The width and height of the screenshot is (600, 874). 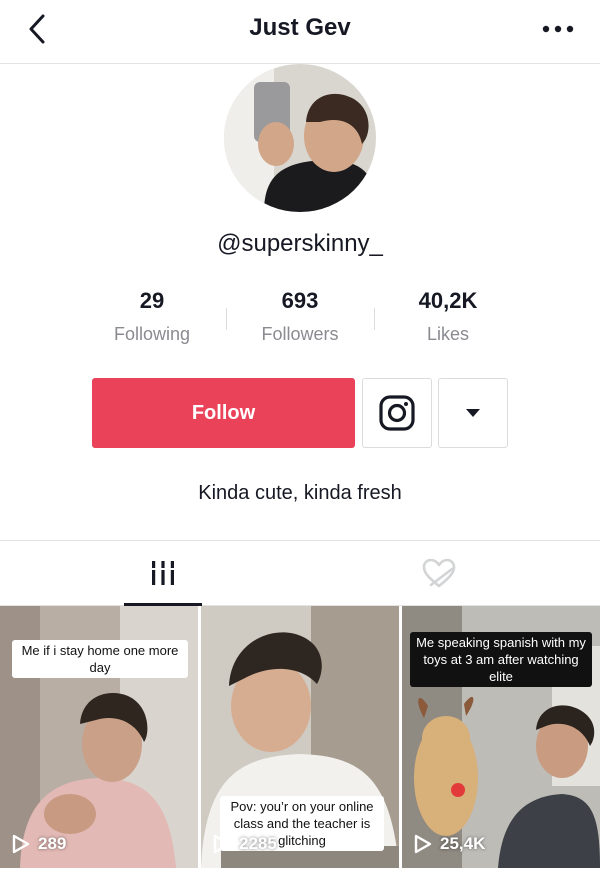 I want to click on tab-liked, so click(x=439, y=573).